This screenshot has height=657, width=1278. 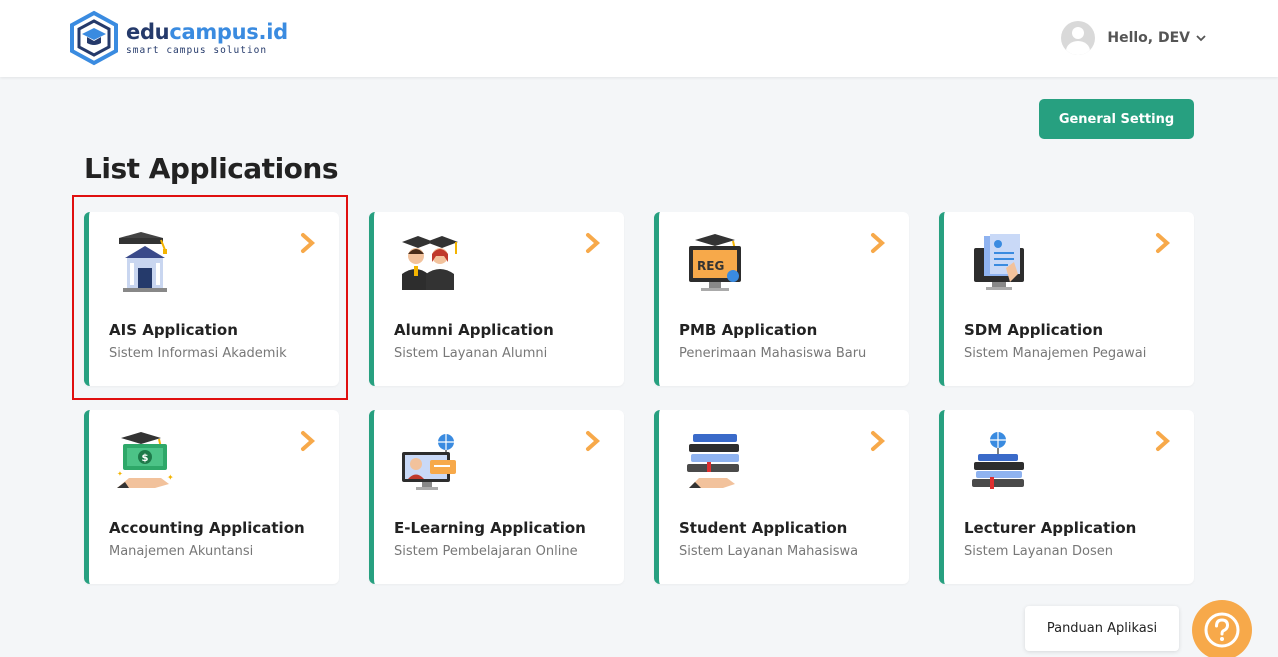 I want to click on online-learning-icon, so click(x=429, y=462).